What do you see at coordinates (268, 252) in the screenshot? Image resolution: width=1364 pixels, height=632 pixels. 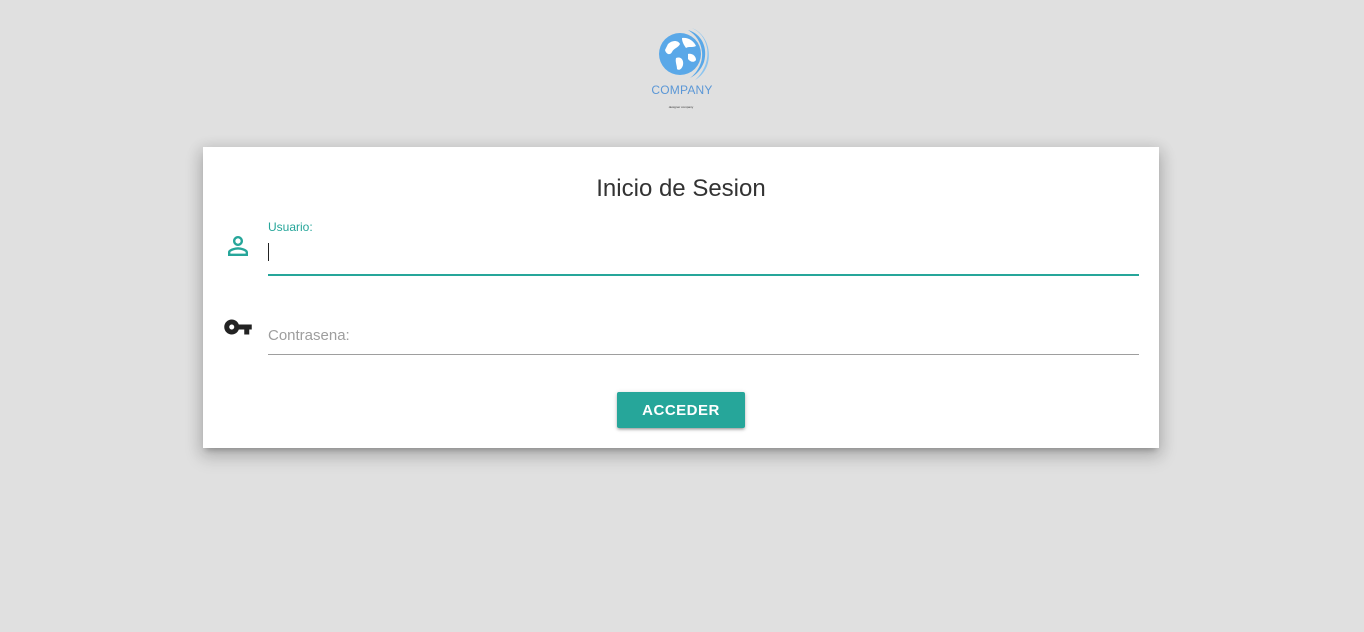 I see `text-caret` at bounding box center [268, 252].